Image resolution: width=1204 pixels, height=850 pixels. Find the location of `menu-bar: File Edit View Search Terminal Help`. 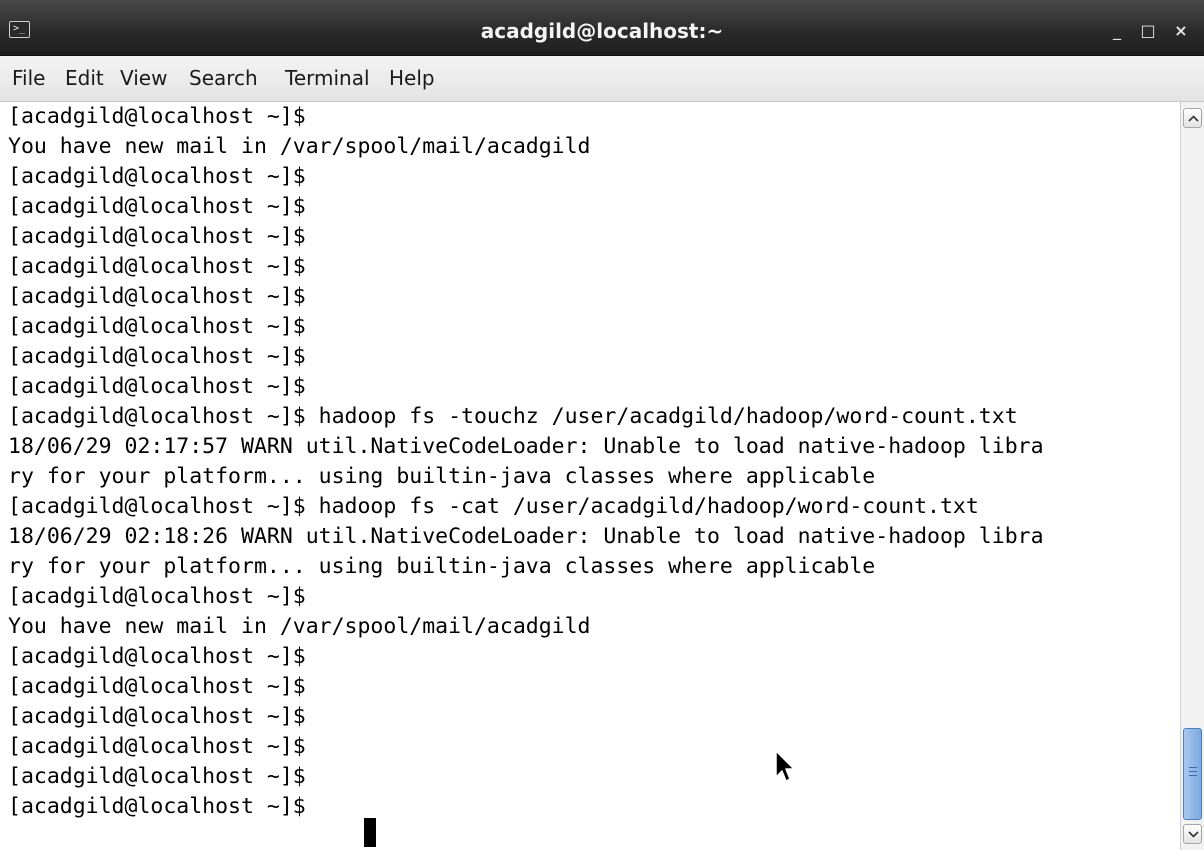

menu-bar: File Edit View Search Terminal Help is located at coordinates (602, 79).